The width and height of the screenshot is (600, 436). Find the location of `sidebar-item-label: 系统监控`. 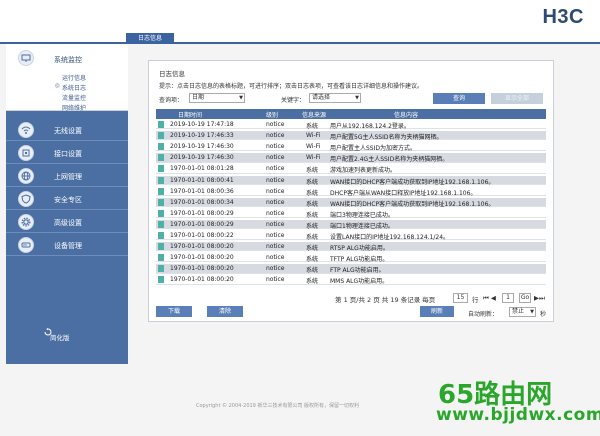

sidebar-item-label: 系统监控 is located at coordinates (68, 60).